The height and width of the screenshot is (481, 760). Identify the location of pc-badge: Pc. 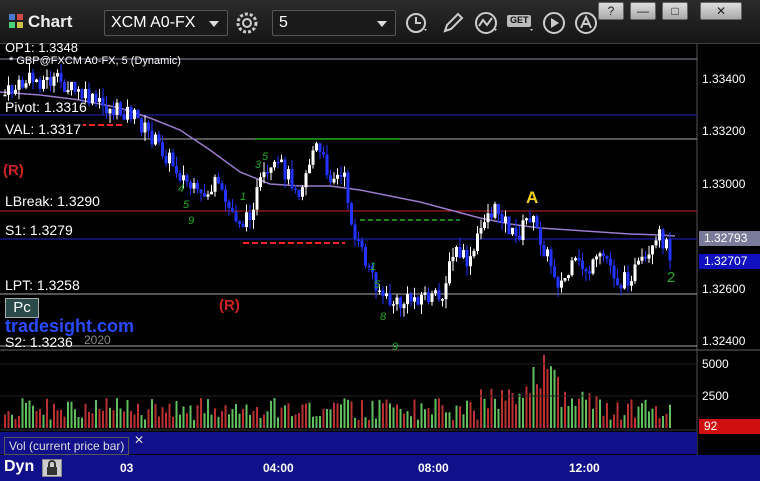
(22, 308).